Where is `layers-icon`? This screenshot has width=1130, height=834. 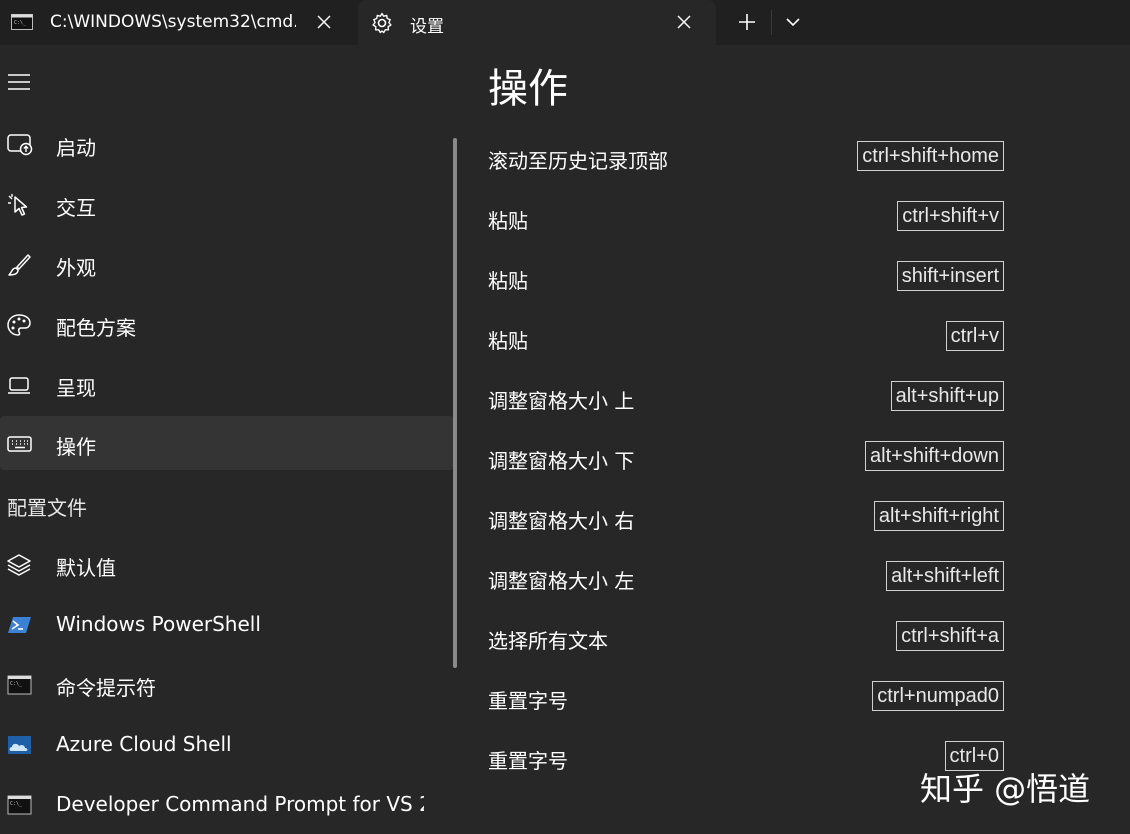
layers-icon is located at coordinates (19, 565).